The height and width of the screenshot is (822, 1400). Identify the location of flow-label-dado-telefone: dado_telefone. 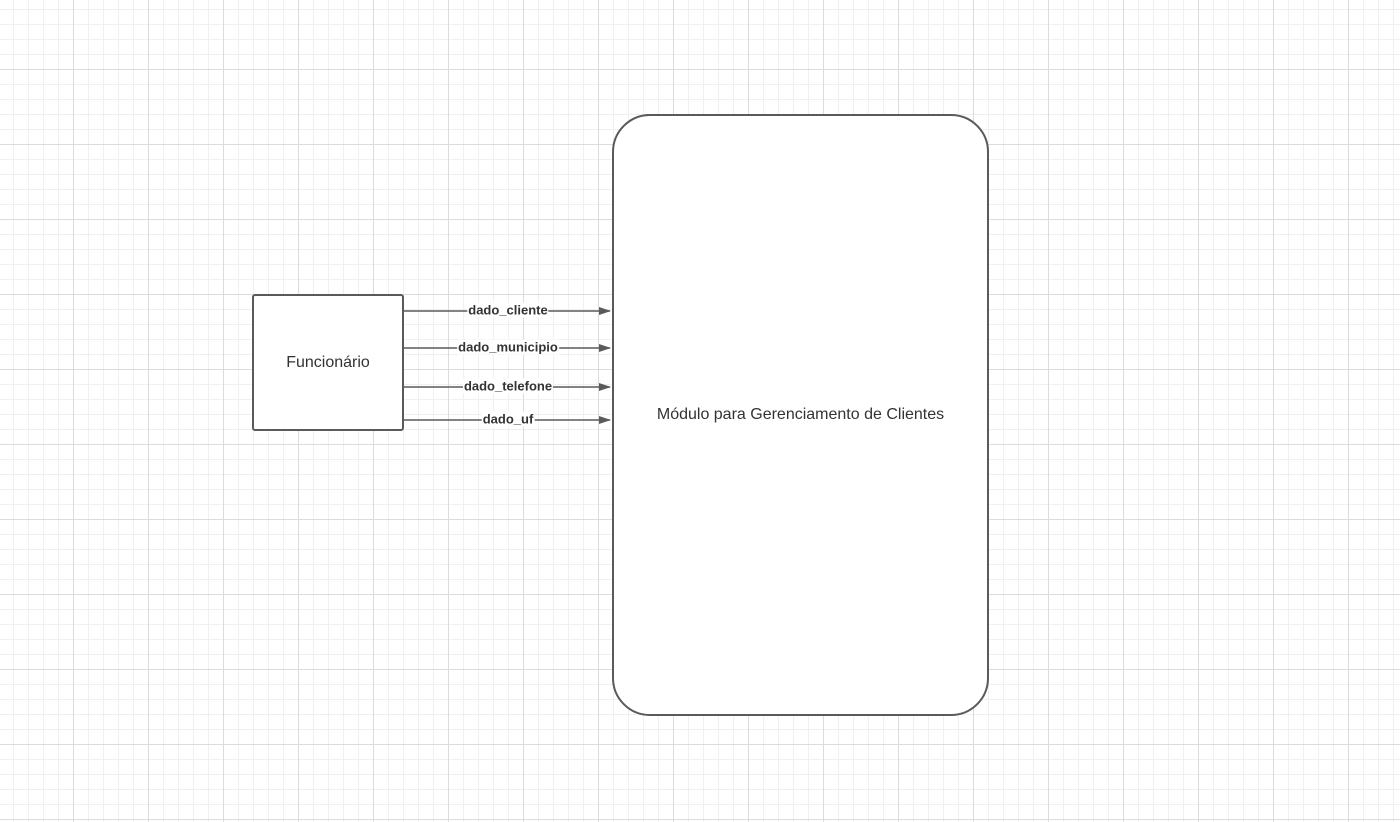
(508, 386).